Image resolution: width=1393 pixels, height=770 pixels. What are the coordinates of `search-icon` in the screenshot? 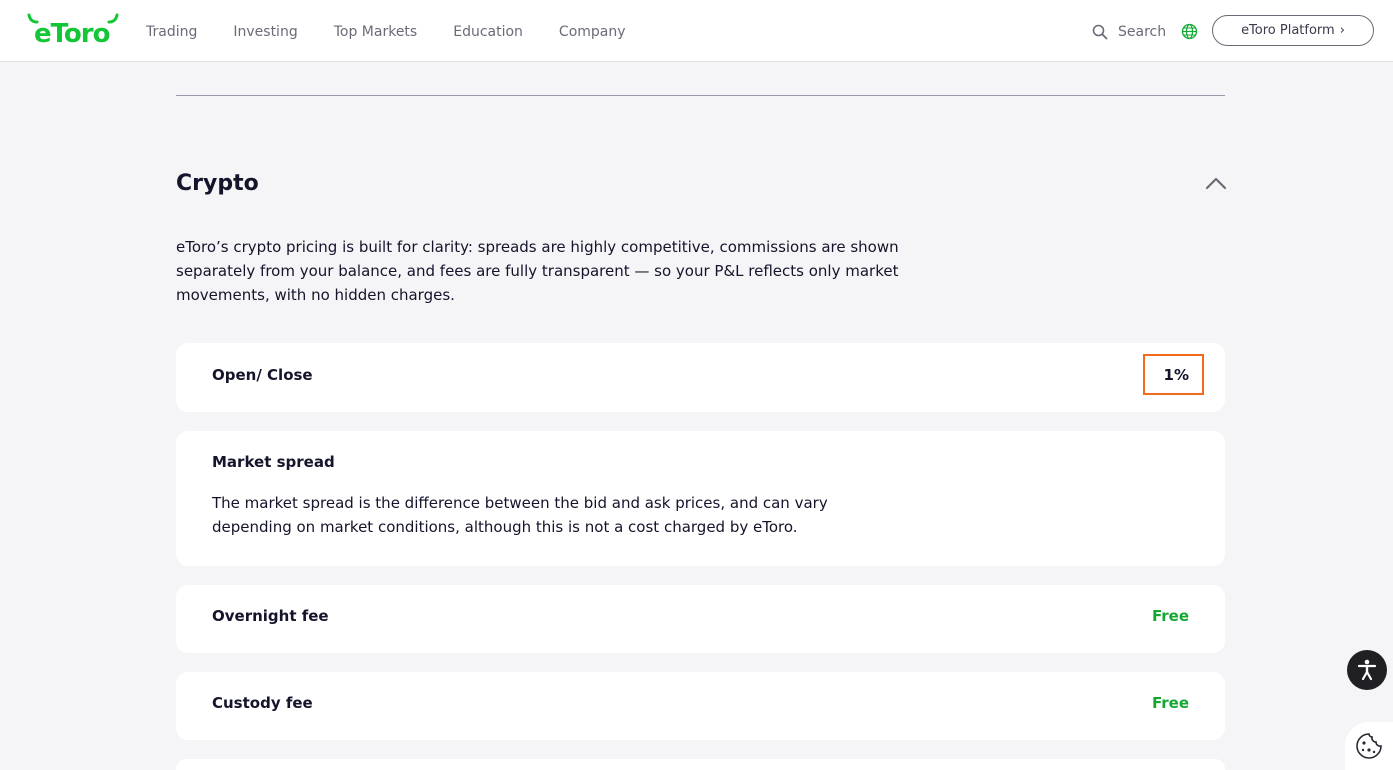 It's located at (1100, 32).